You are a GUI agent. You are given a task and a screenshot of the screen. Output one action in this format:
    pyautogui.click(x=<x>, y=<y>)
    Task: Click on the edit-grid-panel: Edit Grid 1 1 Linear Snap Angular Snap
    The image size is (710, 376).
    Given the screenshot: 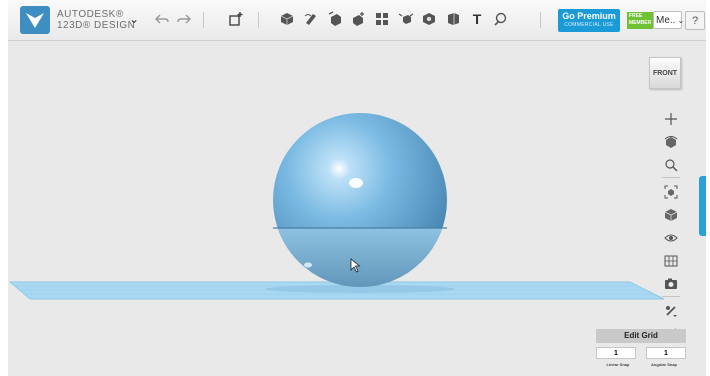 What is the action you would take?
    pyautogui.click(x=641, y=352)
    